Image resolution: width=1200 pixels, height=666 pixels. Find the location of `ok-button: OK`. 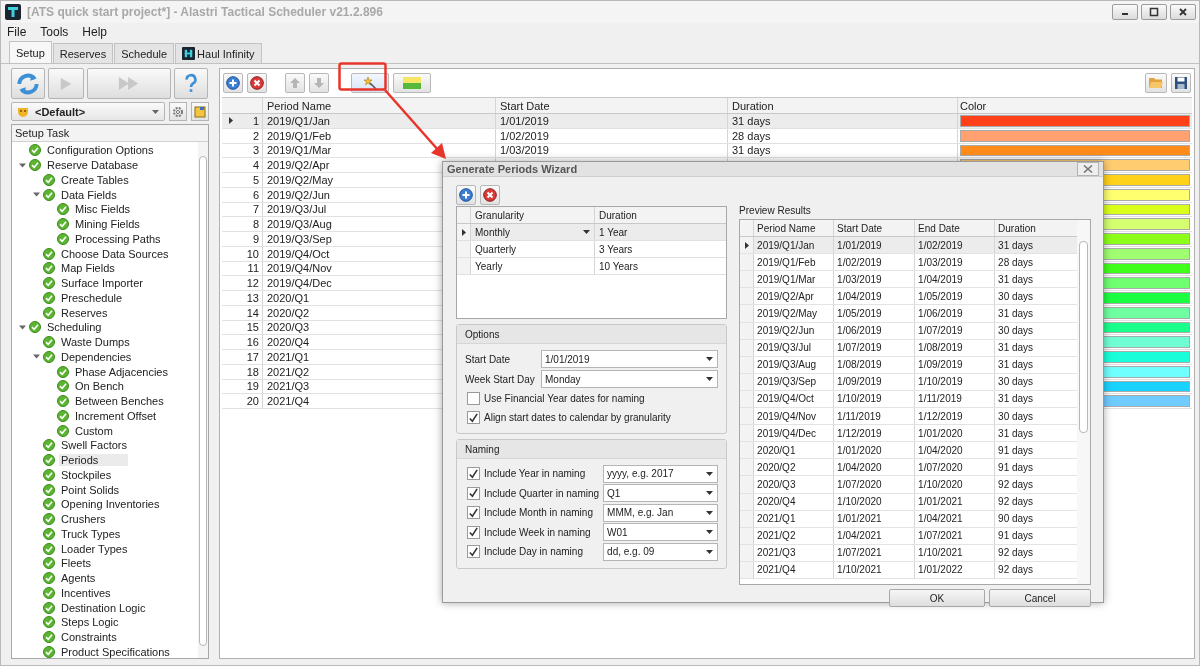

ok-button: OK is located at coordinates (937, 598).